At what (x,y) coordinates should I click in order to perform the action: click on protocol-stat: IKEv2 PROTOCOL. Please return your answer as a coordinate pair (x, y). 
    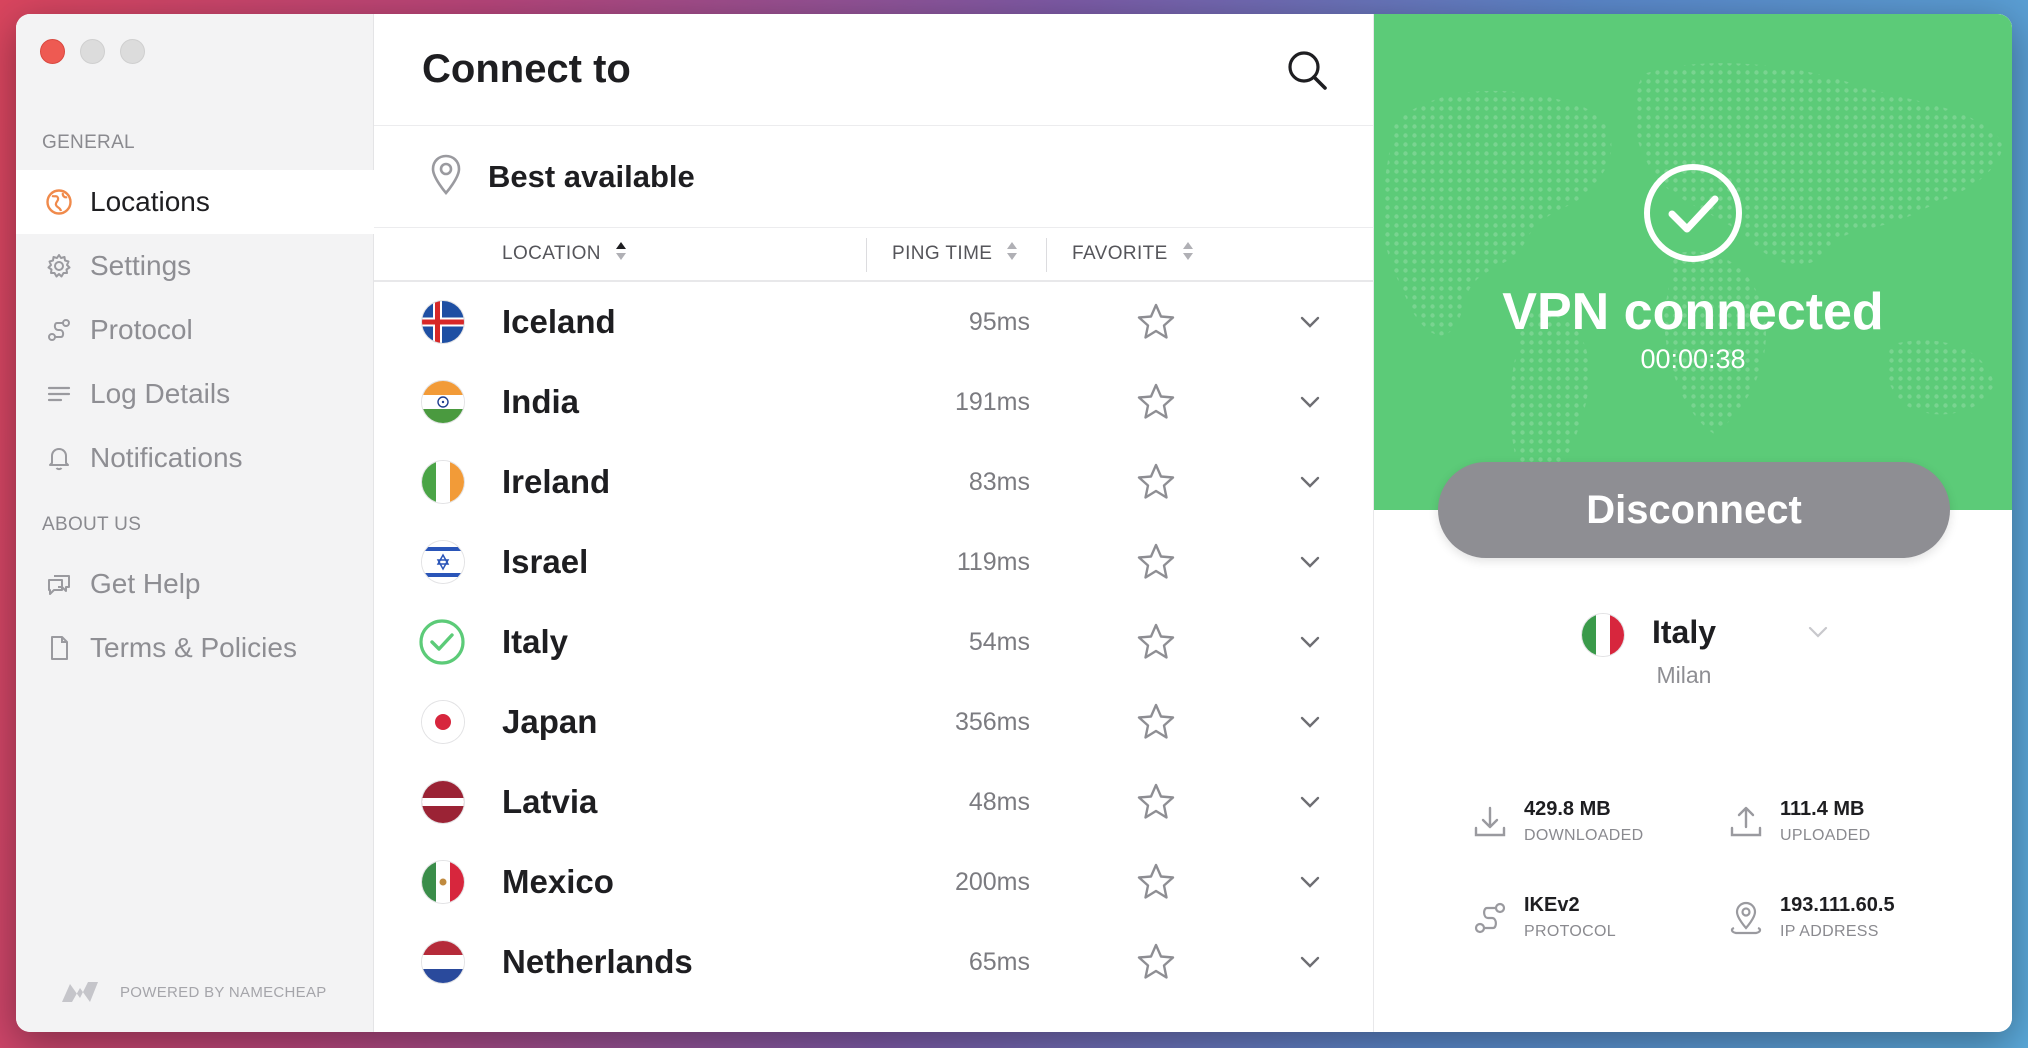
    Looking at the image, I should click on (1543, 917).